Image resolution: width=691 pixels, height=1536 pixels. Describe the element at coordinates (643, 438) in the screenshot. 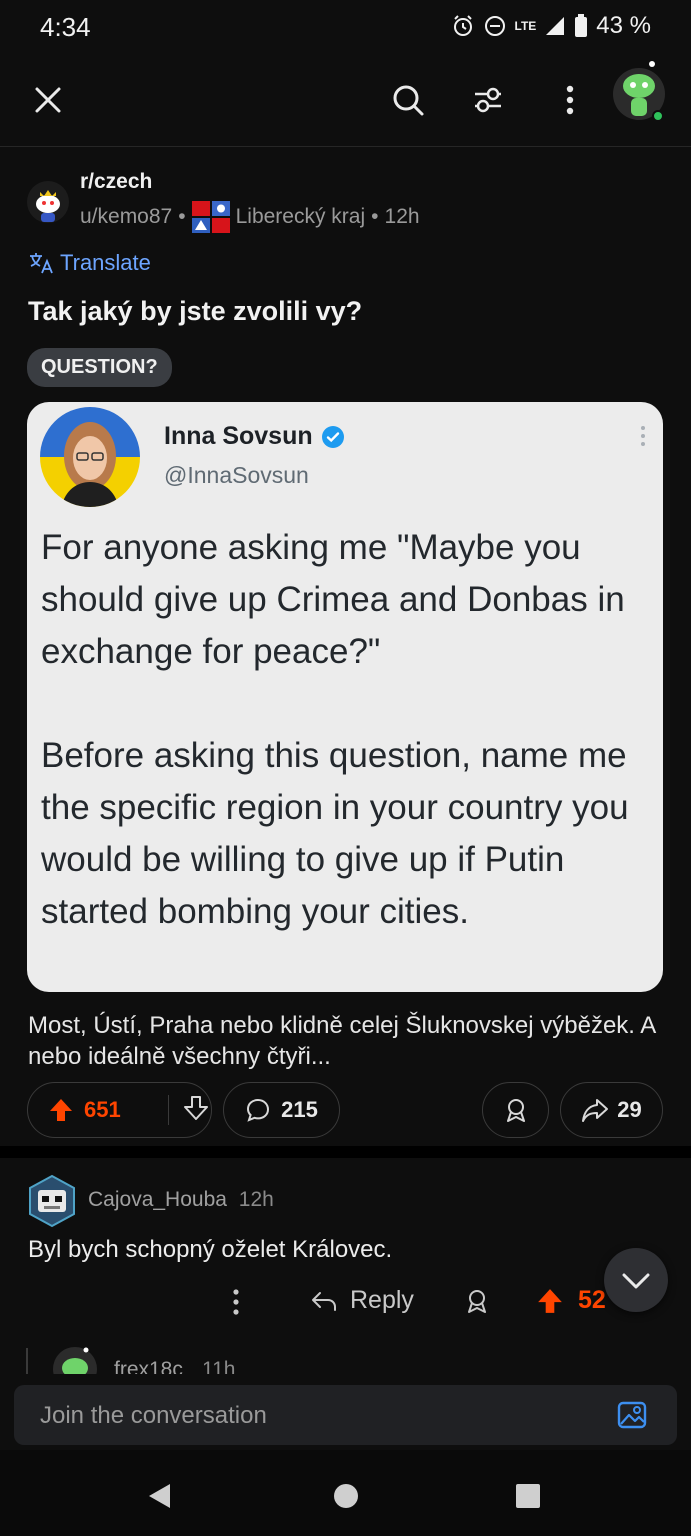

I see `tweet-more-icon` at that location.